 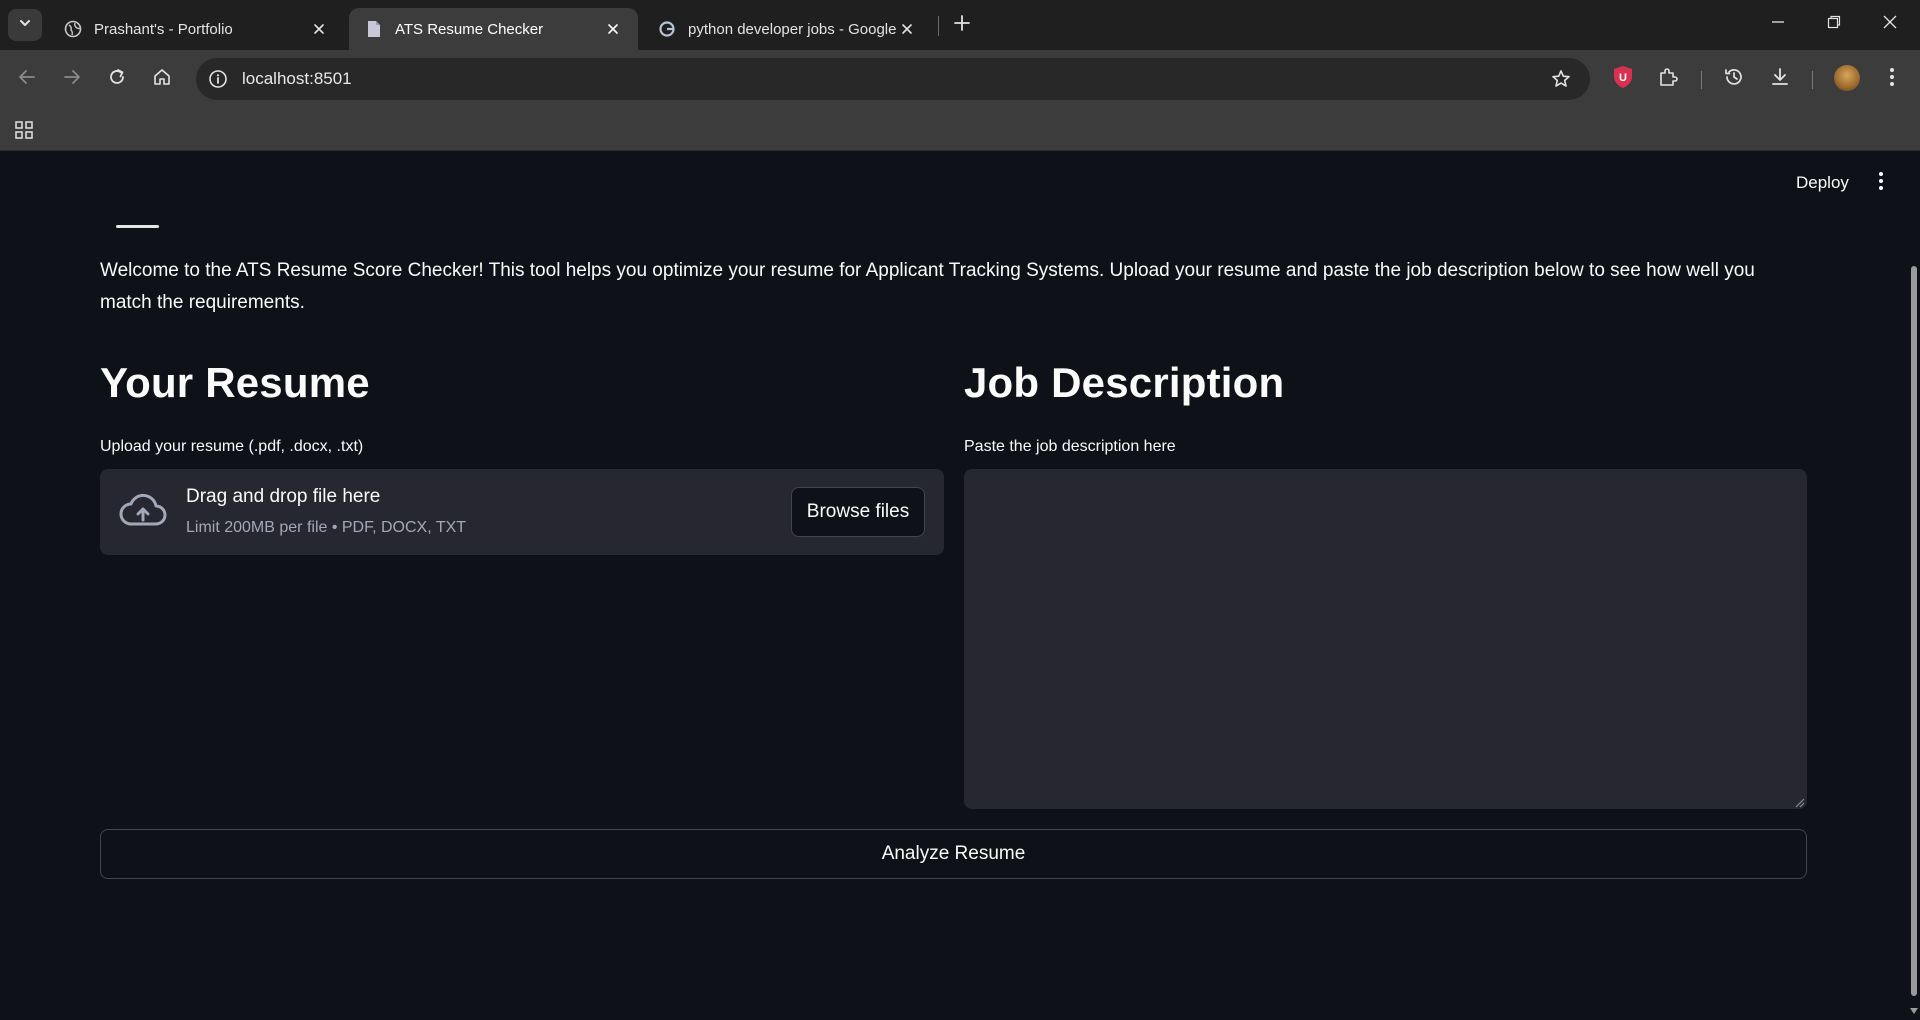 I want to click on tab-search-button, so click(x=25, y=25).